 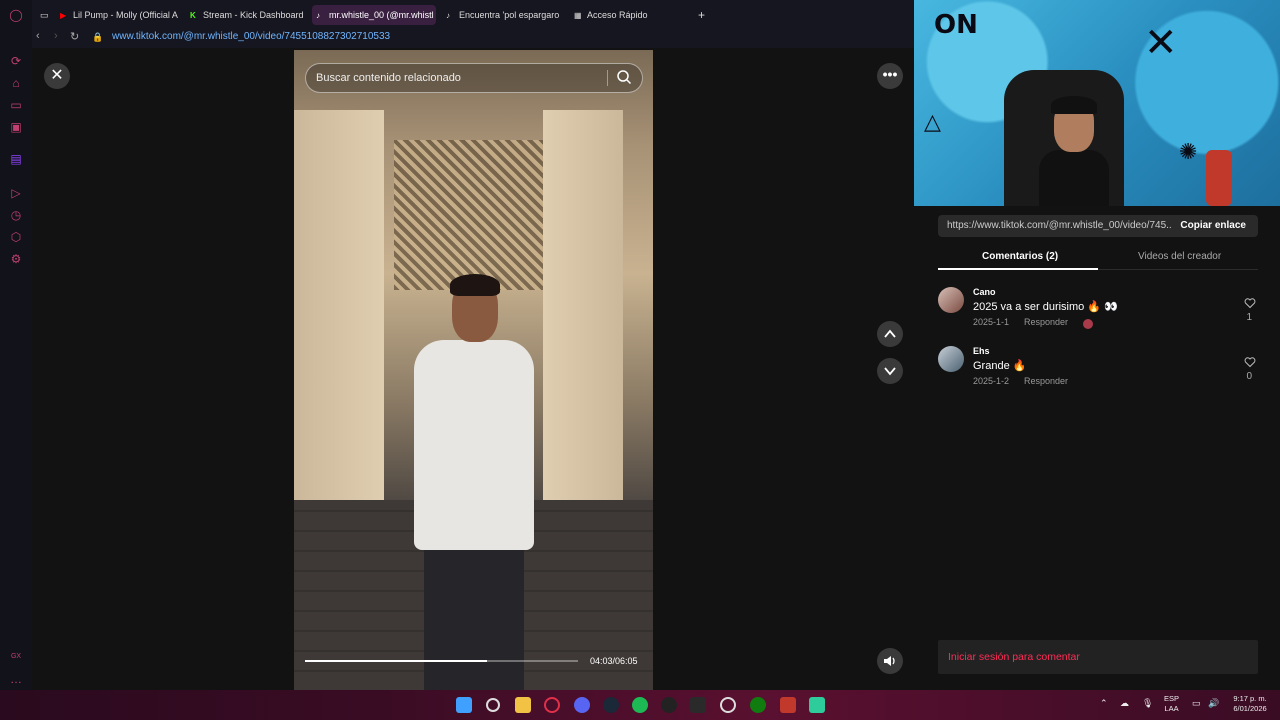 I want to click on forward-icon: ›, so click(x=56, y=36).